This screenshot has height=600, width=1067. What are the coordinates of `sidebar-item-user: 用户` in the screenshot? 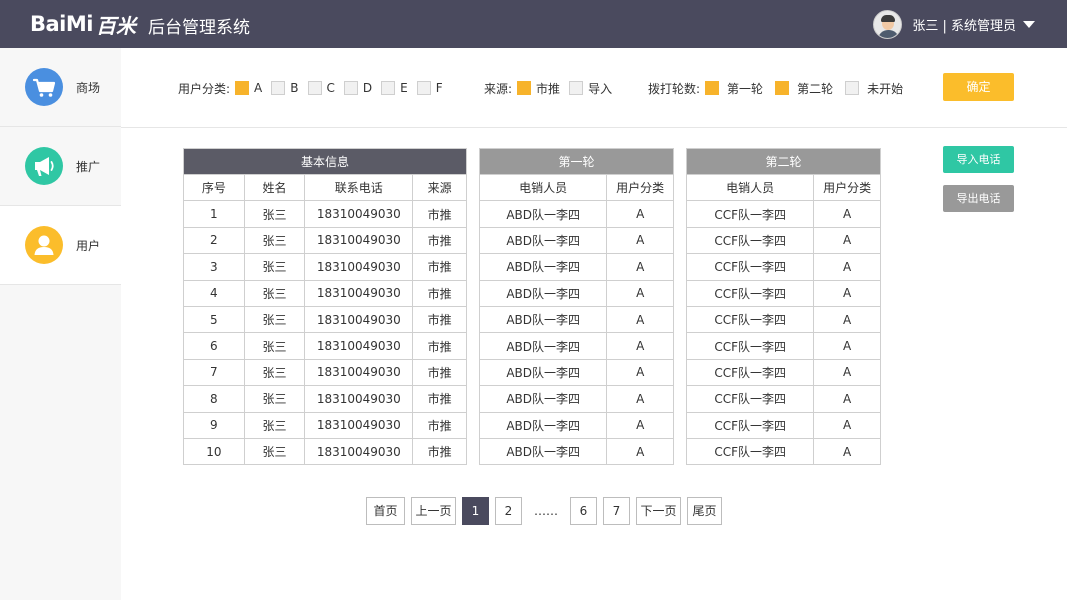 It's located at (60, 245).